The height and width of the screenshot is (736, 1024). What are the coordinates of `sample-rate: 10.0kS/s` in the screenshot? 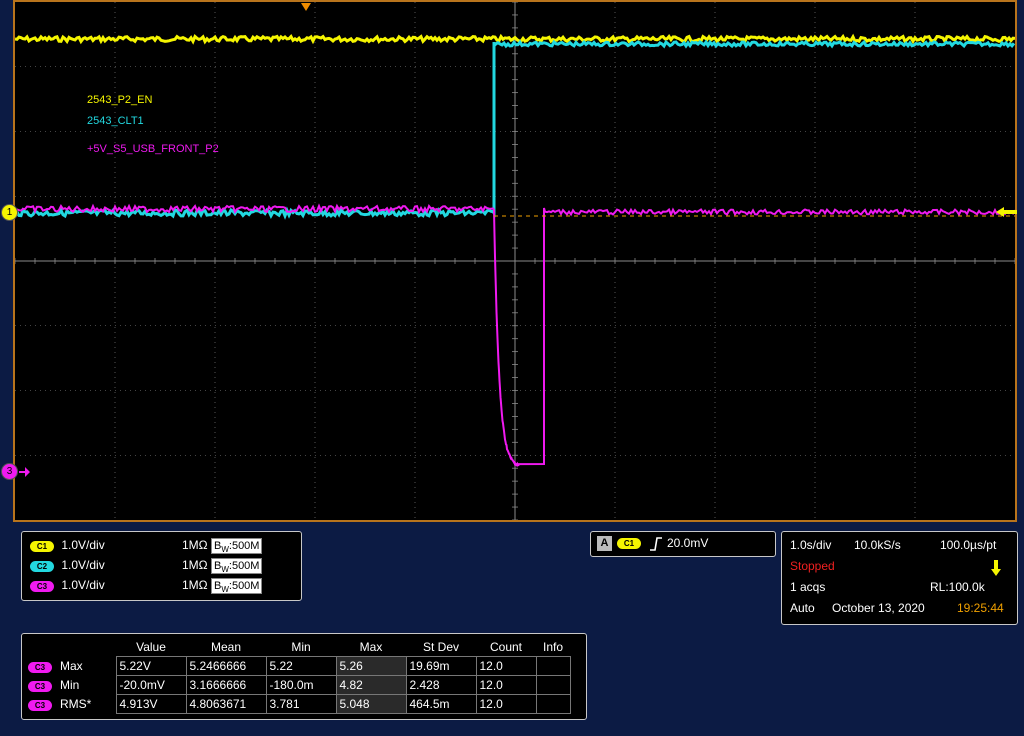 It's located at (877, 545).